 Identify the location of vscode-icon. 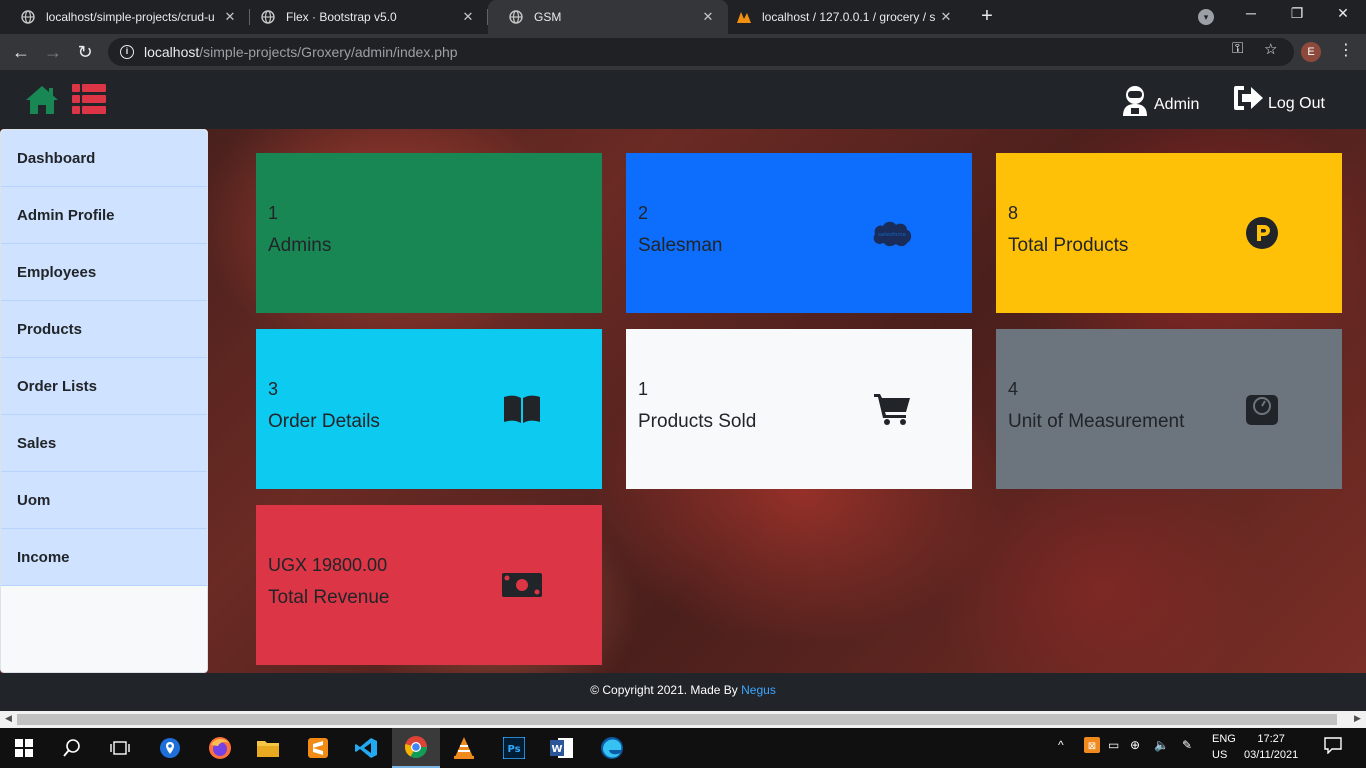
(366, 748).